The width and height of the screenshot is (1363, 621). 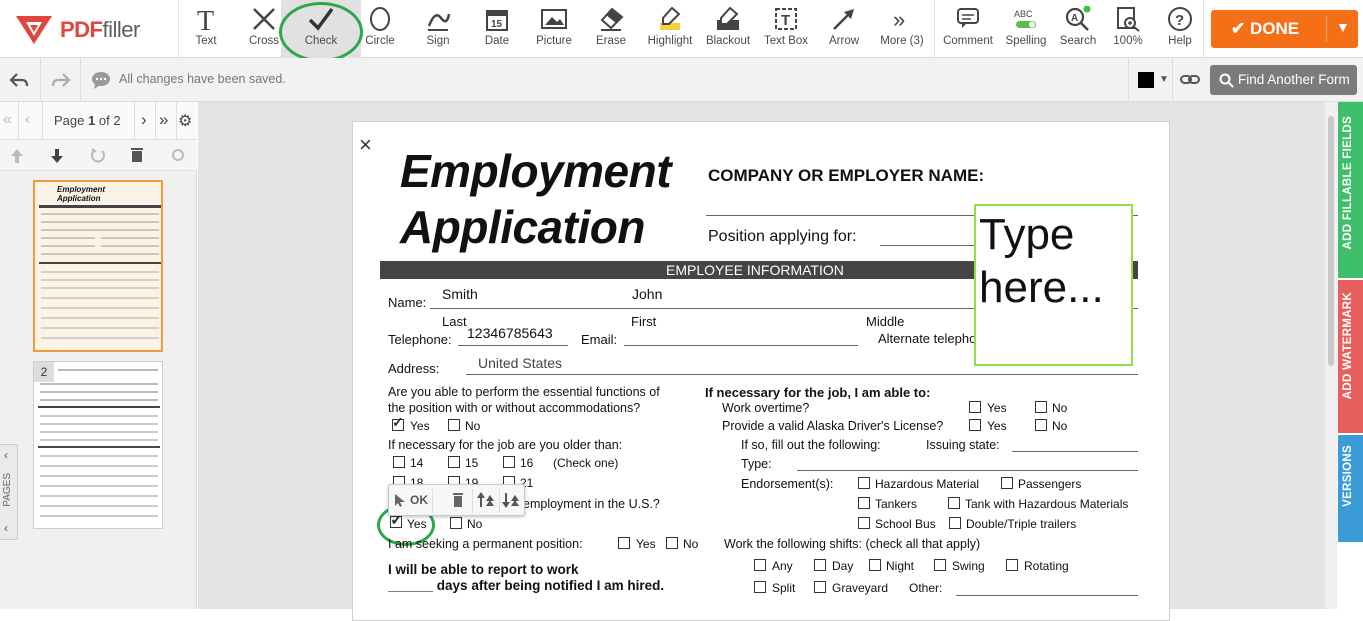 I want to click on issuing-state-field, so click(x=1075, y=451).